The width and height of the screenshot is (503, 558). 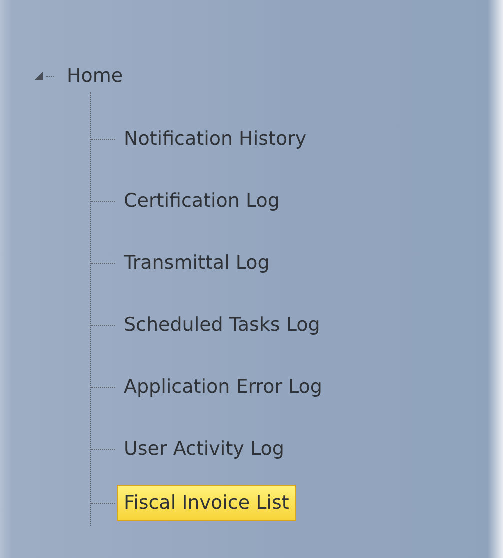 I want to click on tree-item: Fiscal Invoice List, so click(x=206, y=503).